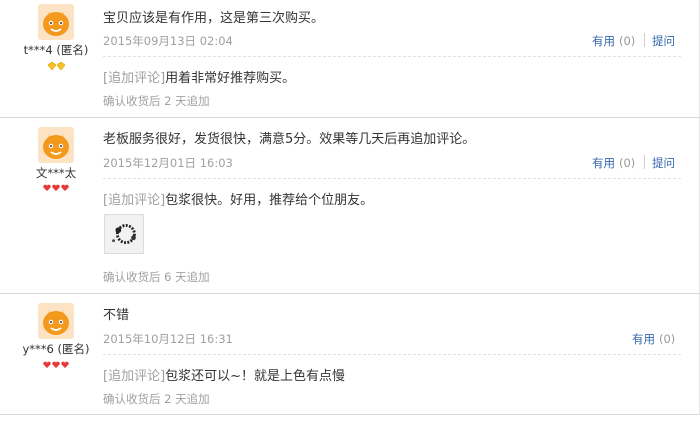 The width and height of the screenshot is (700, 425). What do you see at coordinates (214, 18) in the screenshot?
I see `review-text: 宝贝应该是有作用，这是第三次购买。` at bounding box center [214, 18].